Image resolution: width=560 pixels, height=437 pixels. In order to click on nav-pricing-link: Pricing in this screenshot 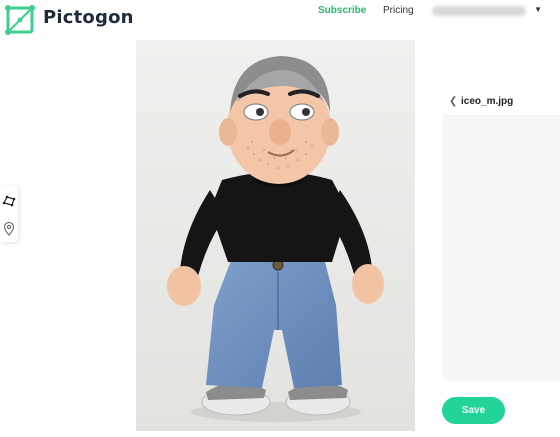, I will do `click(398, 10)`.